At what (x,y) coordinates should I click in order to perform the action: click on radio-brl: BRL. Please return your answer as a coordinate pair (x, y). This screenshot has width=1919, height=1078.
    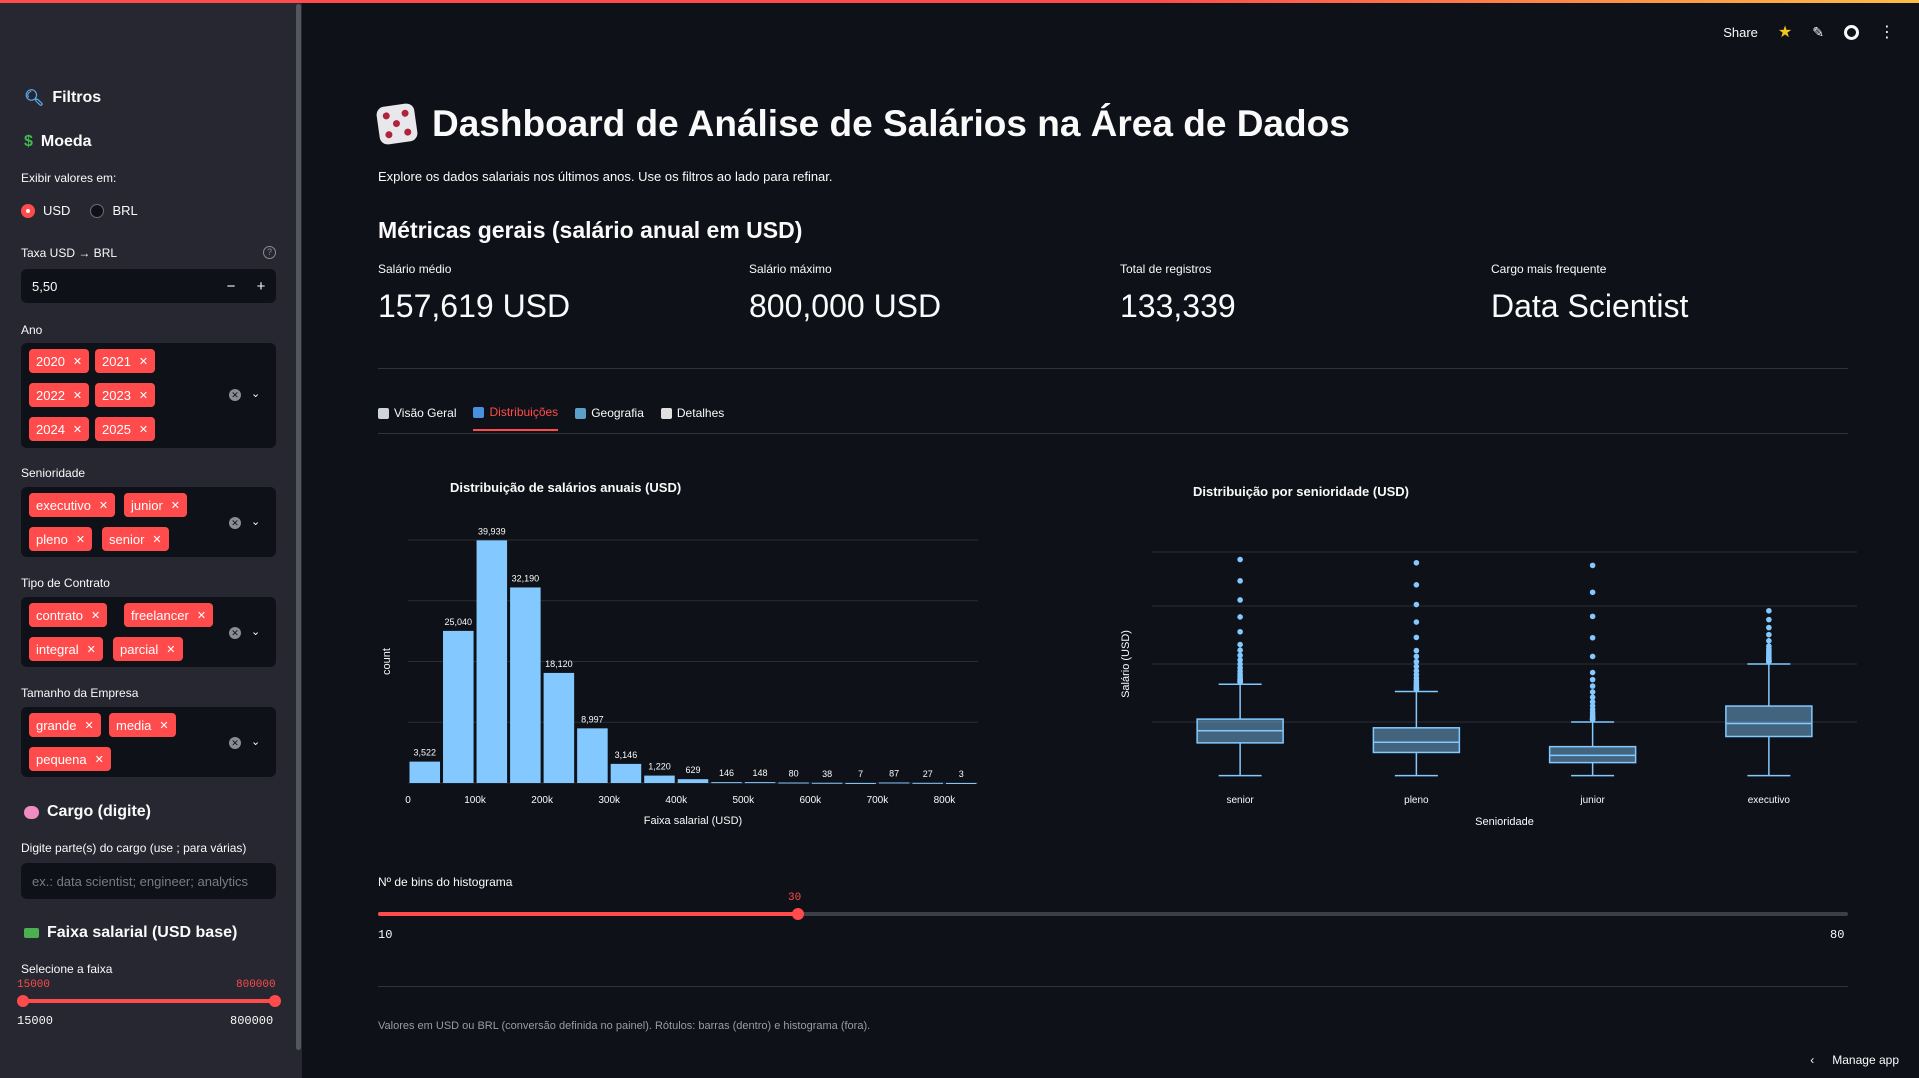
    Looking at the image, I should click on (114, 210).